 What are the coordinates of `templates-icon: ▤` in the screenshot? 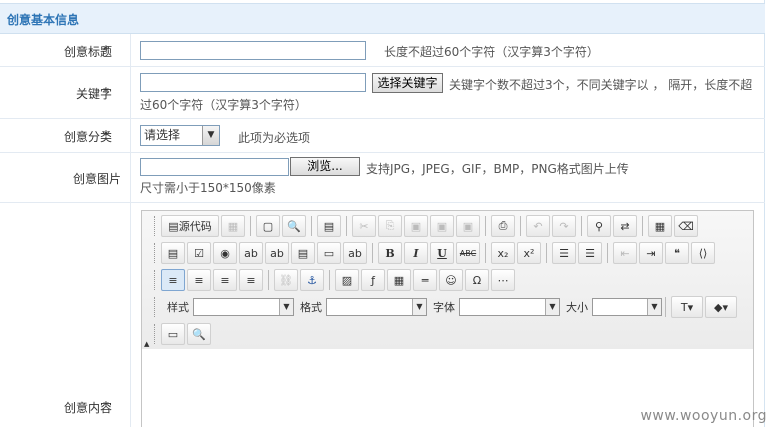 It's located at (329, 226).